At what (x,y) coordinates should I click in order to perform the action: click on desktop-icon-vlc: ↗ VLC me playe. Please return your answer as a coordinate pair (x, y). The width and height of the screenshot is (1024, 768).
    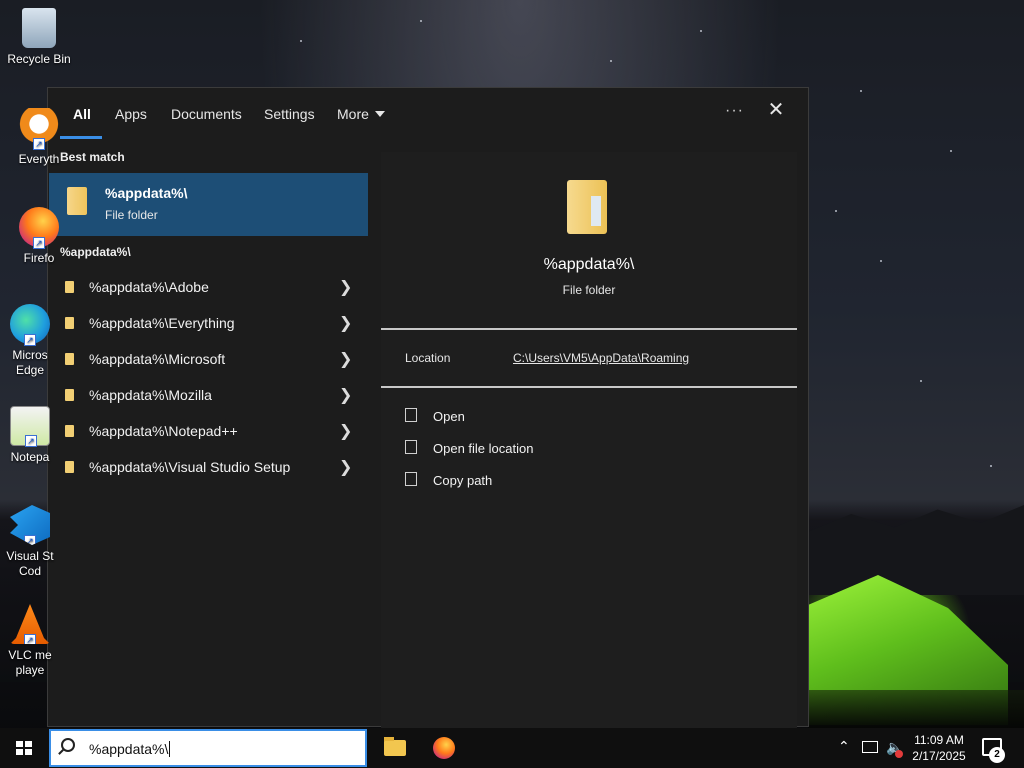
    Looking at the image, I should click on (30, 641).